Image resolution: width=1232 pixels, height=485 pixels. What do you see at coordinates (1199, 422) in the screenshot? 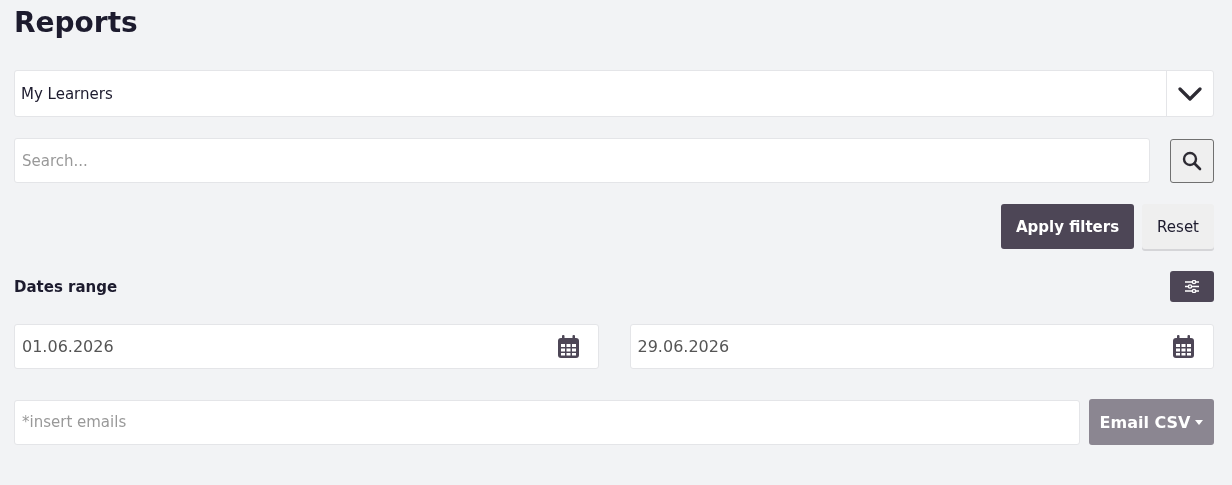
I see `caret-icon` at bounding box center [1199, 422].